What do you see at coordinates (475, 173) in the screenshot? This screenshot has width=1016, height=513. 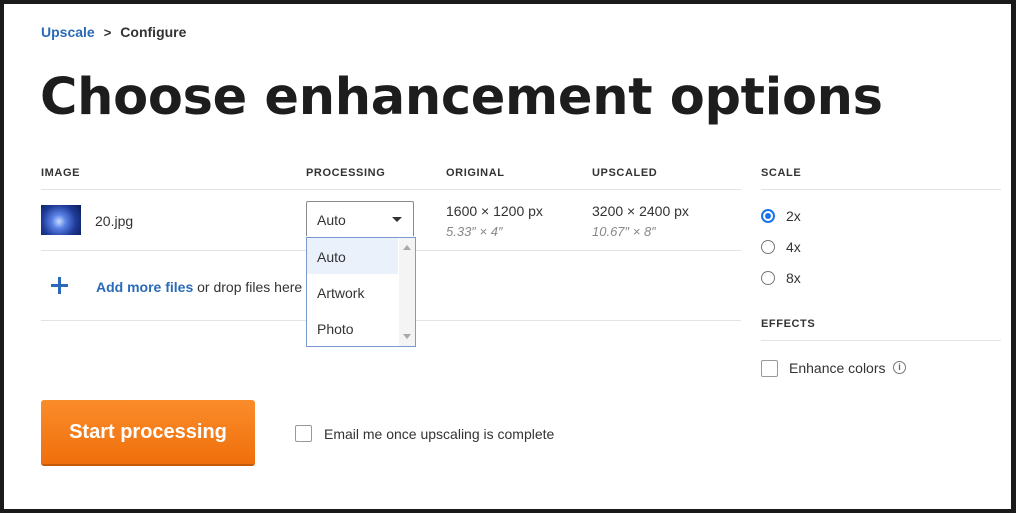 I see `column-header-original: ORIGINAL` at bounding box center [475, 173].